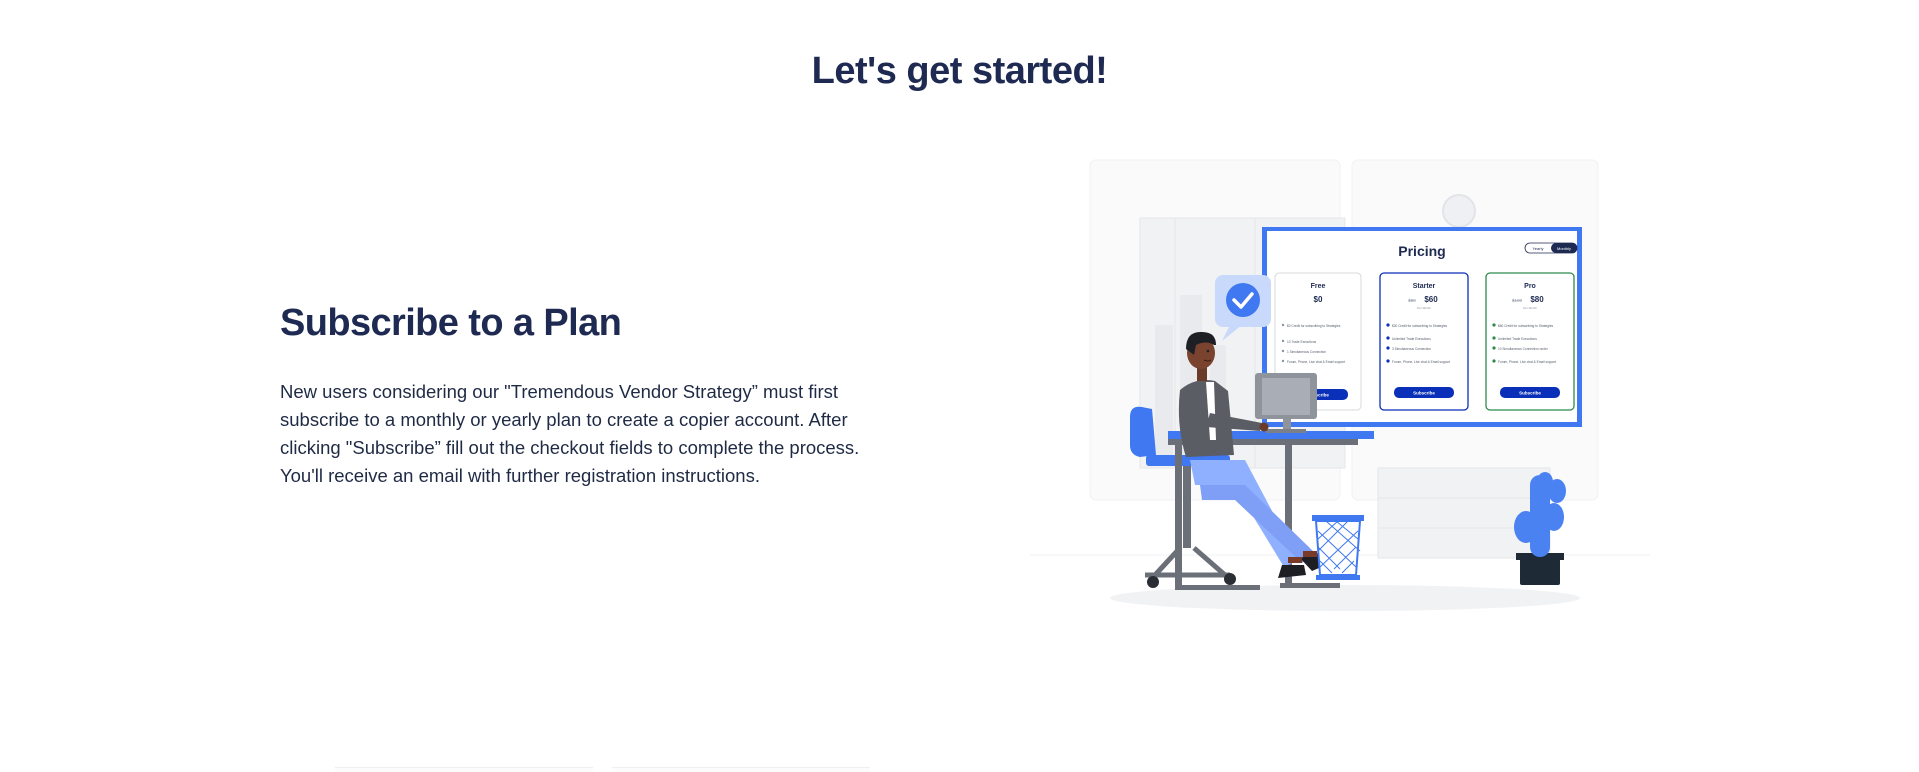 The width and height of the screenshot is (1919, 772). What do you see at coordinates (1424, 393) in the screenshot?
I see `plan-starter-button: Subscribe` at bounding box center [1424, 393].